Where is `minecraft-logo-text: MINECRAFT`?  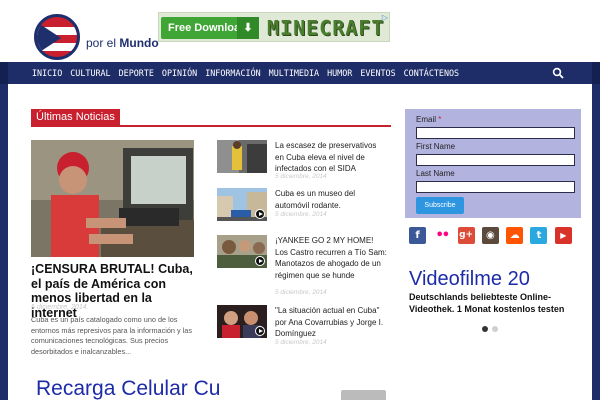 minecraft-logo-text: MINECRAFT is located at coordinates (326, 28).